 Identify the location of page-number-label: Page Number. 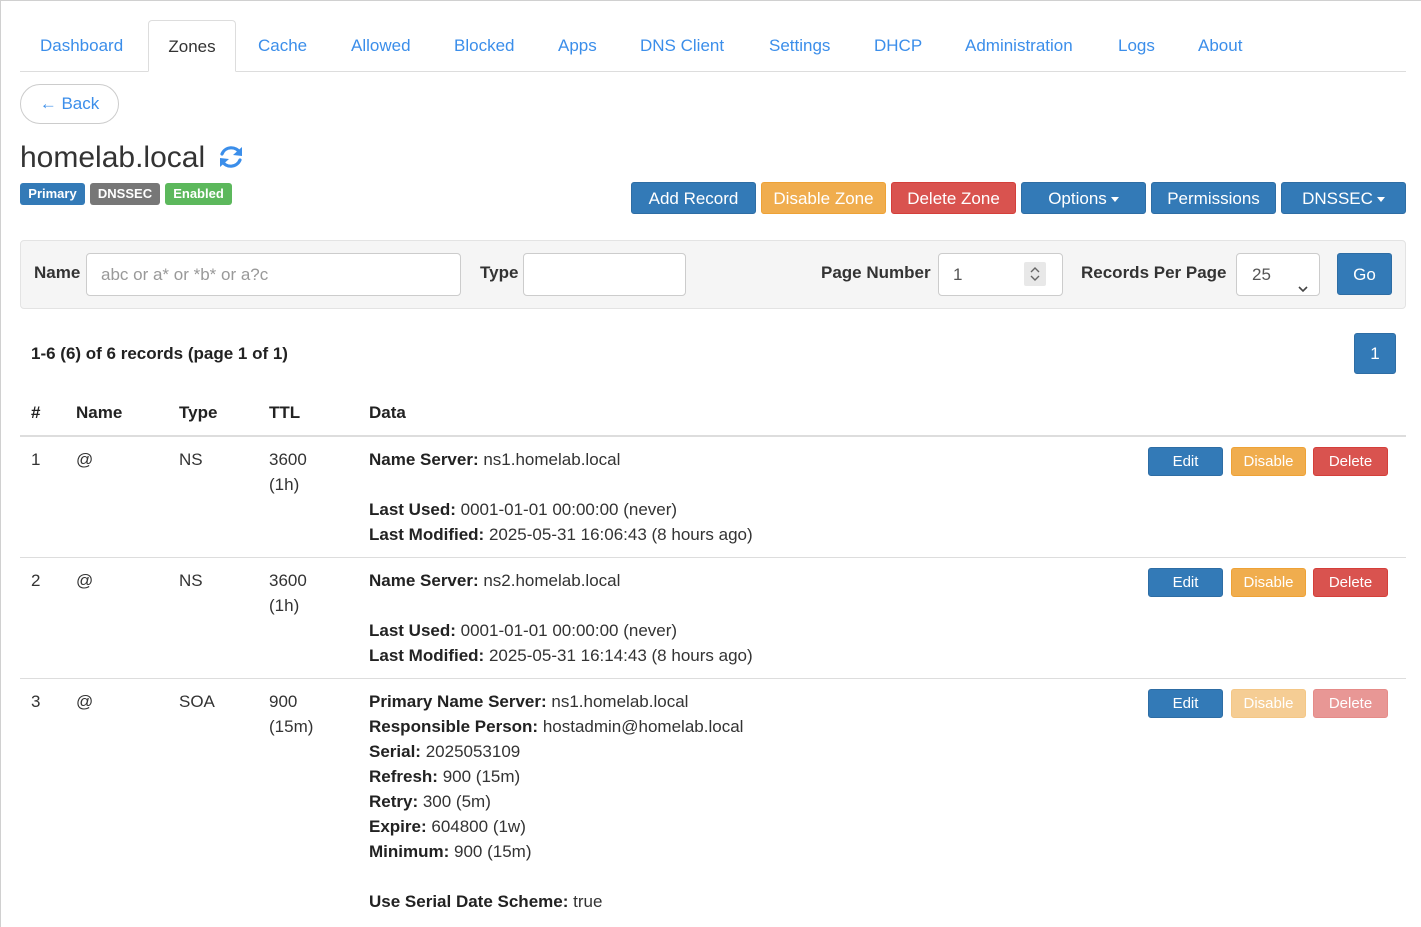
(876, 272).